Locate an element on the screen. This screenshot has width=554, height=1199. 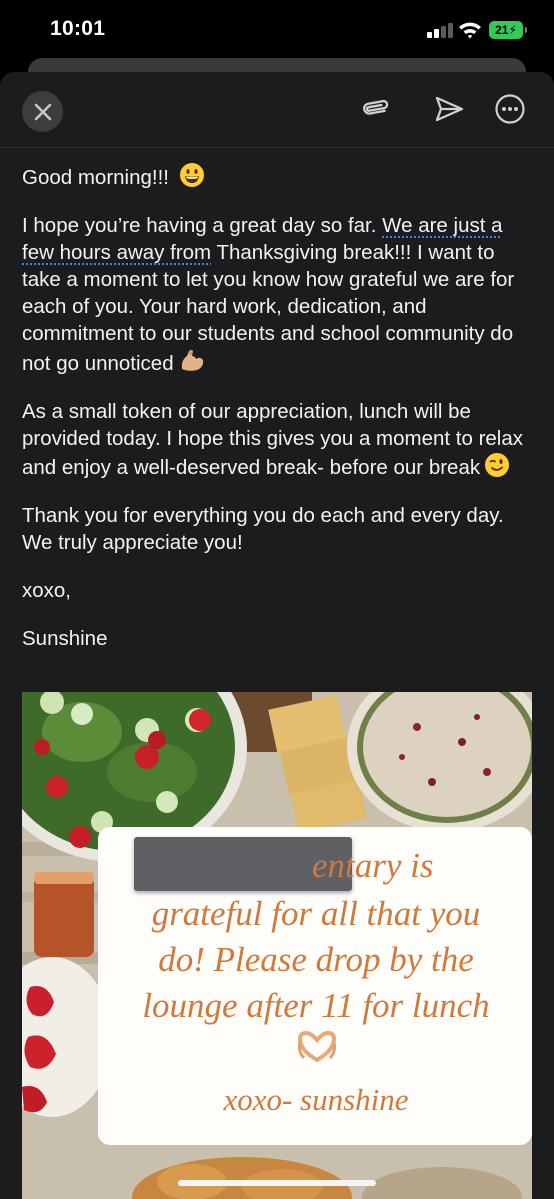
status-time: 10:01 is located at coordinates (78, 28).